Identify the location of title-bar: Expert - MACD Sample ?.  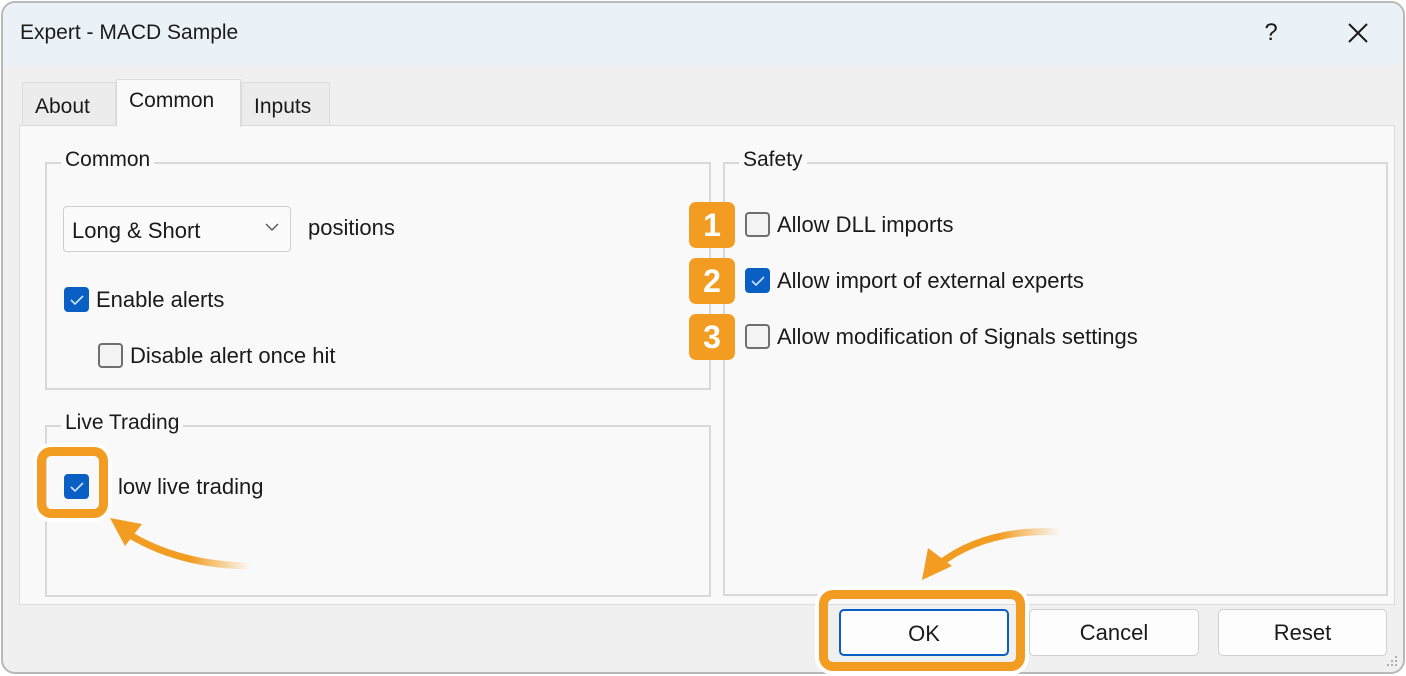
(703, 34).